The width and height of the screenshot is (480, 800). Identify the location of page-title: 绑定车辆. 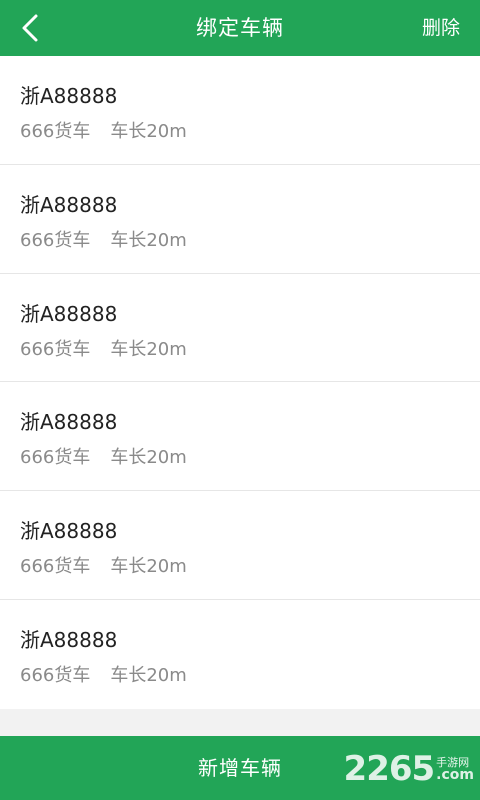
(240, 28).